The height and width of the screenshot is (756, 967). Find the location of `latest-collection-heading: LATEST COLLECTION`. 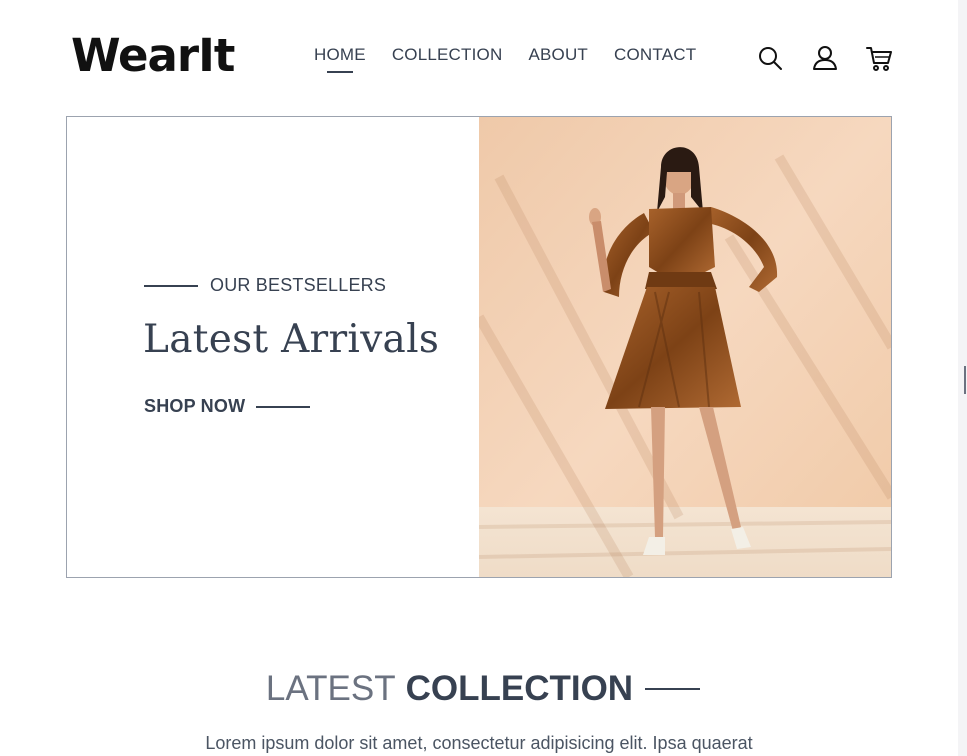

latest-collection-heading: LATEST COLLECTION is located at coordinates (479, 689).